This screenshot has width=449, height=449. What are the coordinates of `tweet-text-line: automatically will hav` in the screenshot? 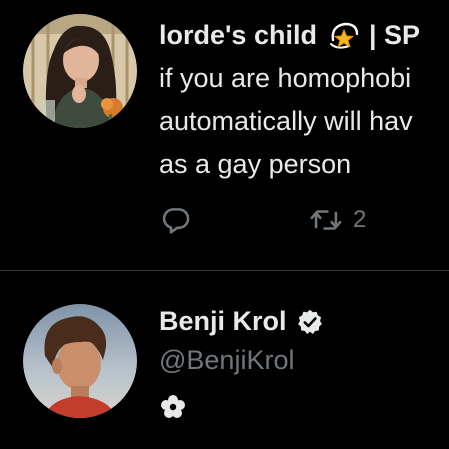 It's located at (286, 121).